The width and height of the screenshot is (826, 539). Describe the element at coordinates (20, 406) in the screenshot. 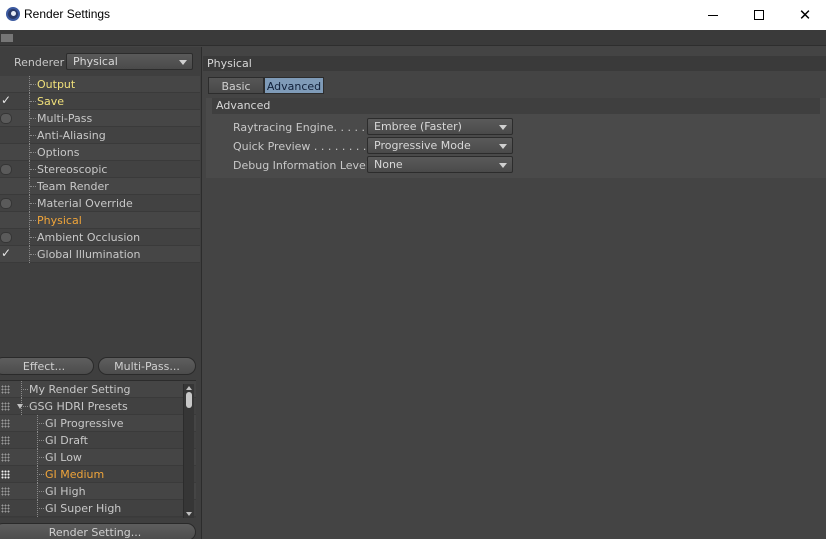

I see `expand-arrow-icon` at that location.